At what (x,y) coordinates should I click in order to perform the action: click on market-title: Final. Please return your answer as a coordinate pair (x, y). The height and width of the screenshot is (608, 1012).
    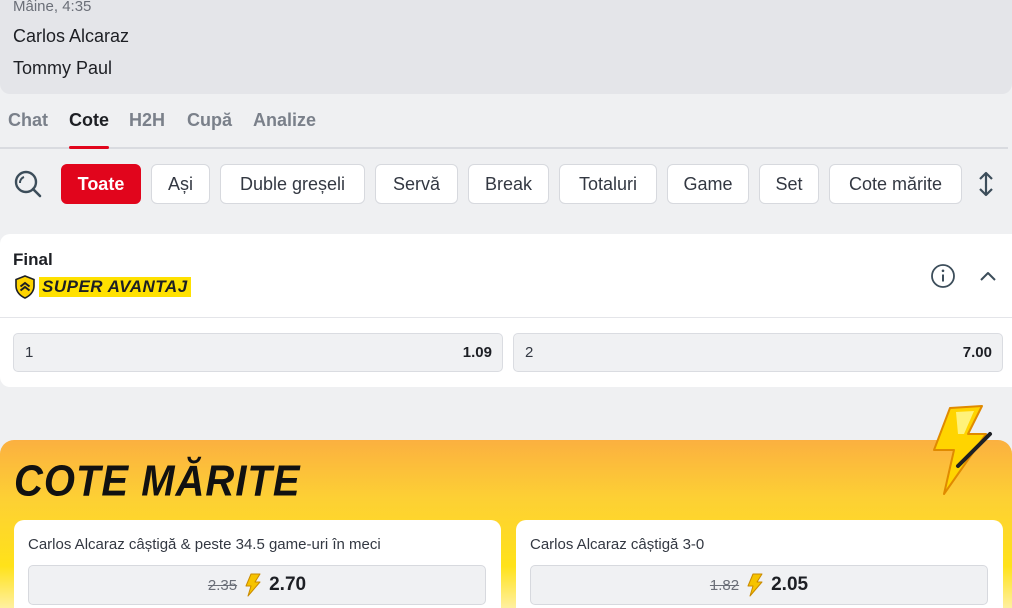
    Looking at the image, I should click on (33, 259).